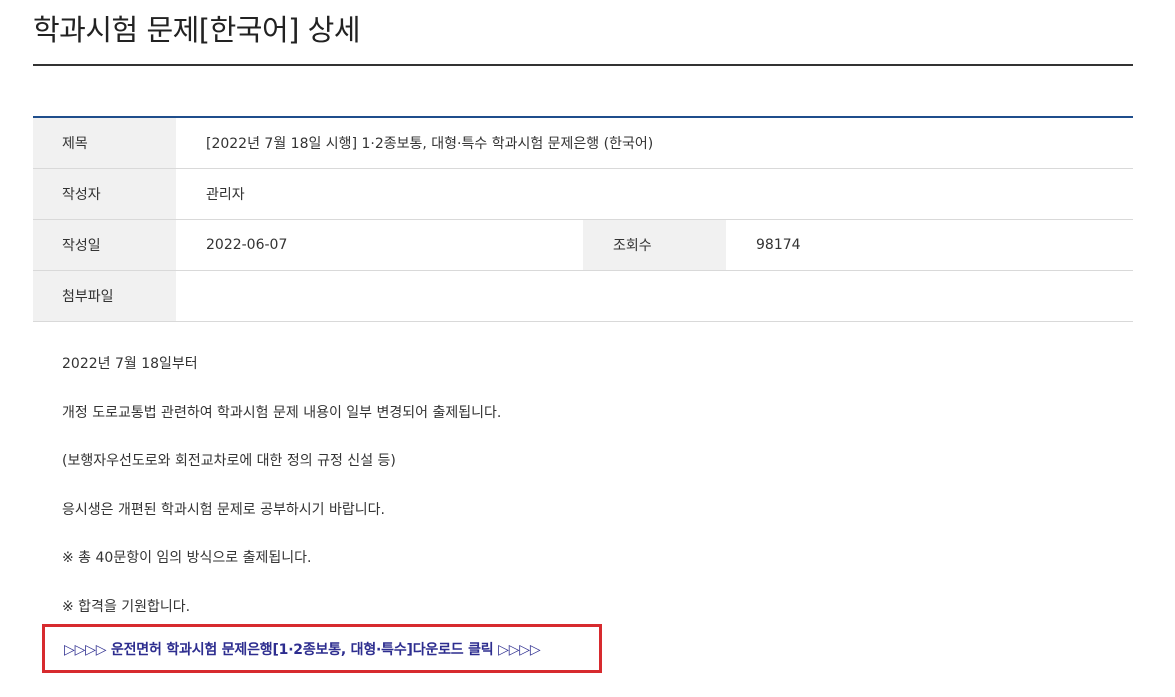 This screenshot has height=697, width=1175. What do you see at coordinates (225, 195) in the screenshot?
I see `author-value: 관리자` at bounding box center [225, 195].